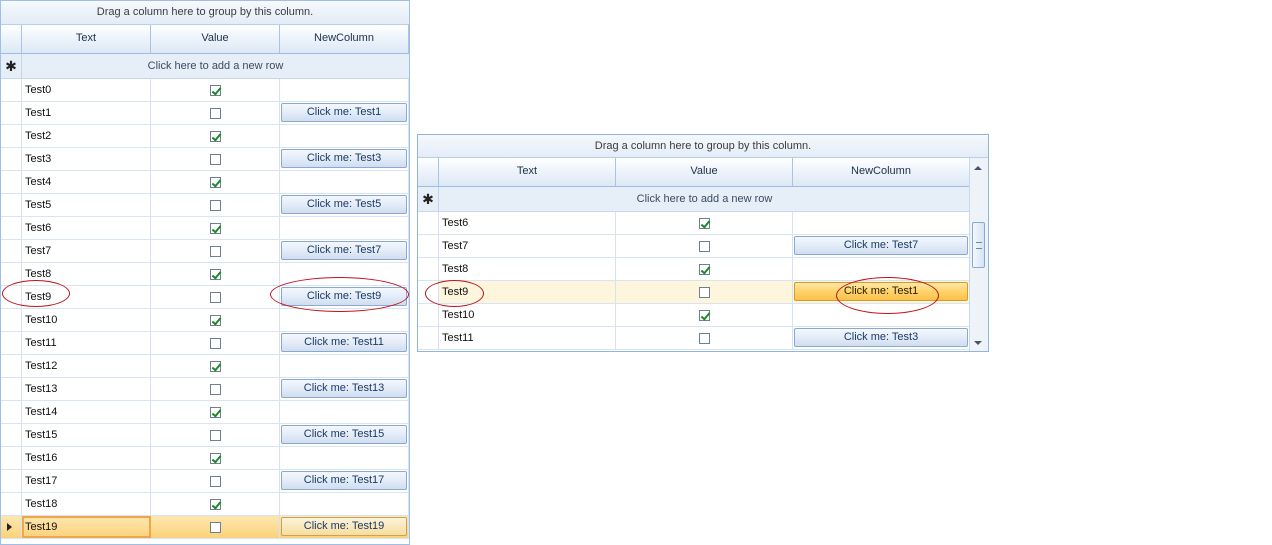 The width and height of the screenshot is (1272, 545). What do you see at coordinates (205, 66) in the screenshot?
I see `add-new-row: ✱ Click here to add a new row` at bounding box center [205, 66].